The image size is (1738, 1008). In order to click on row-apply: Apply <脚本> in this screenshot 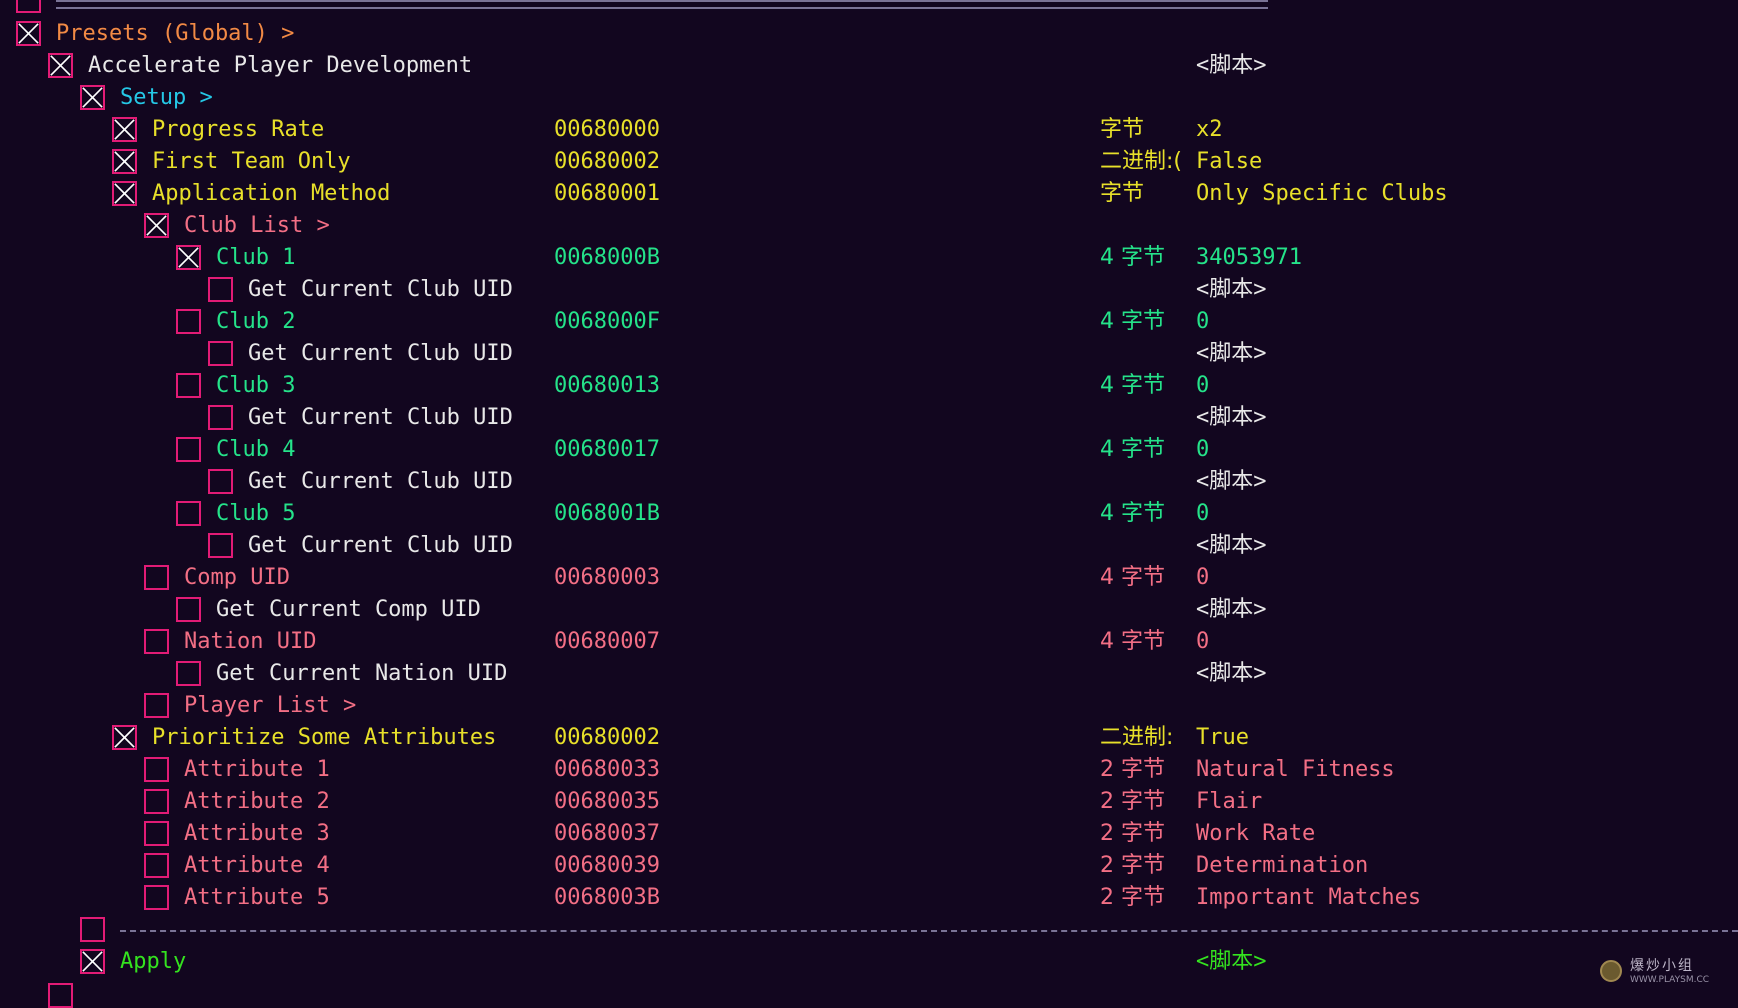, I will do `click(869, 962)`.